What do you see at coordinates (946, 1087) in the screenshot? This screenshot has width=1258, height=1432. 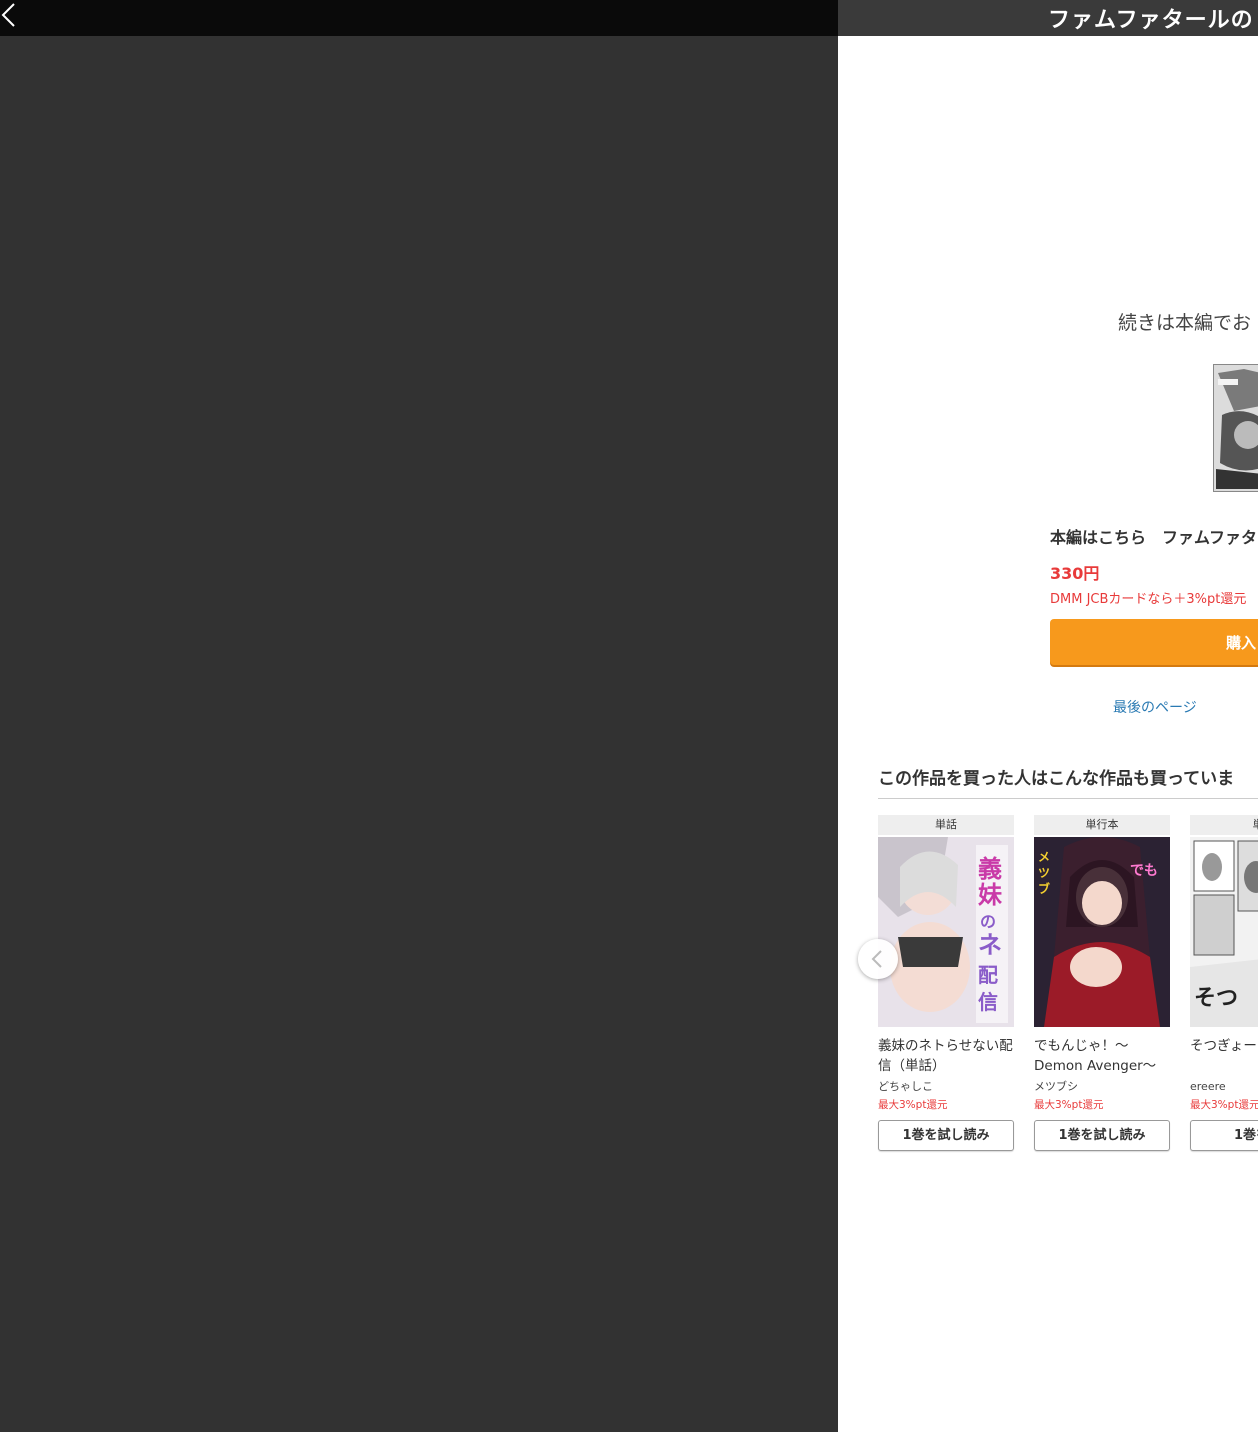 I see `card-author: どちゃしこ` at bounding box center [946, 1087].